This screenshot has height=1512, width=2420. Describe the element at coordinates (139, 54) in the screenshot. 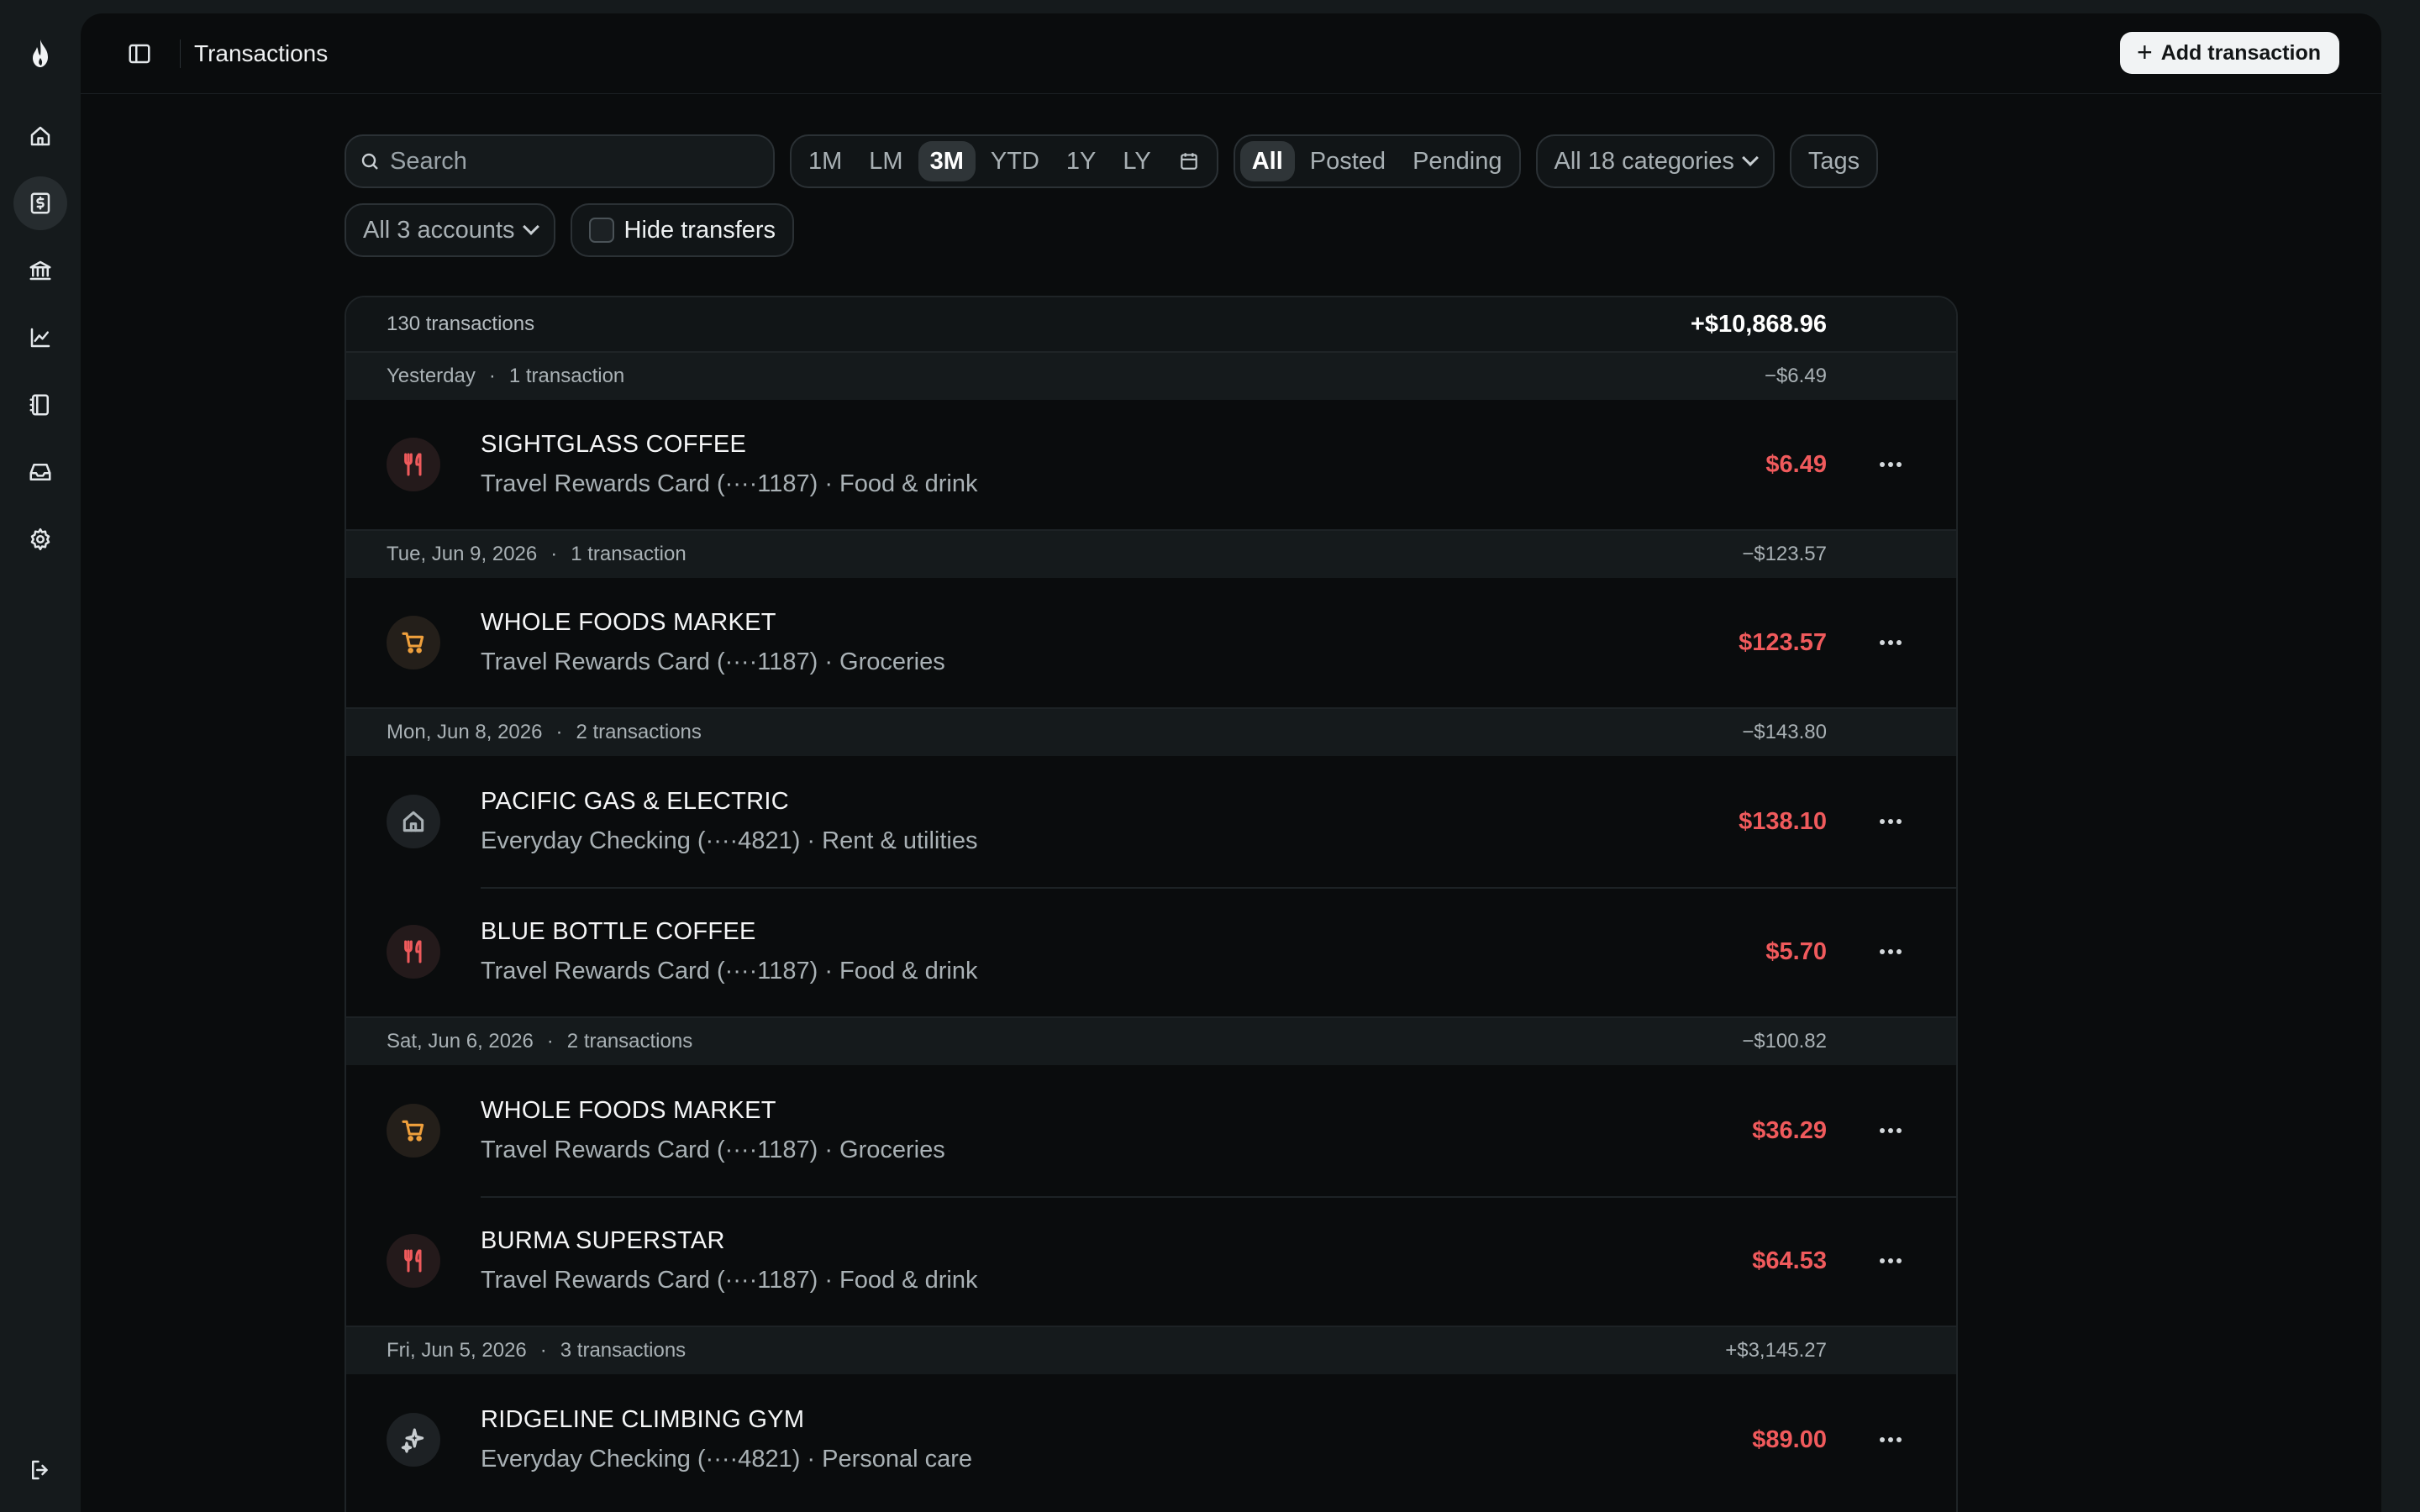

I see `sidebar-toggle-icon` at that location.